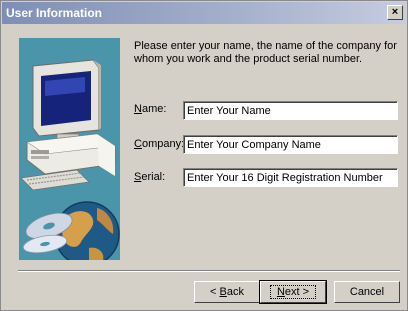 The width and height of the screenshot is (408, 311). Describe the element at coordinates (290, 177) in the screenshot. I see `serial-field` at that location.